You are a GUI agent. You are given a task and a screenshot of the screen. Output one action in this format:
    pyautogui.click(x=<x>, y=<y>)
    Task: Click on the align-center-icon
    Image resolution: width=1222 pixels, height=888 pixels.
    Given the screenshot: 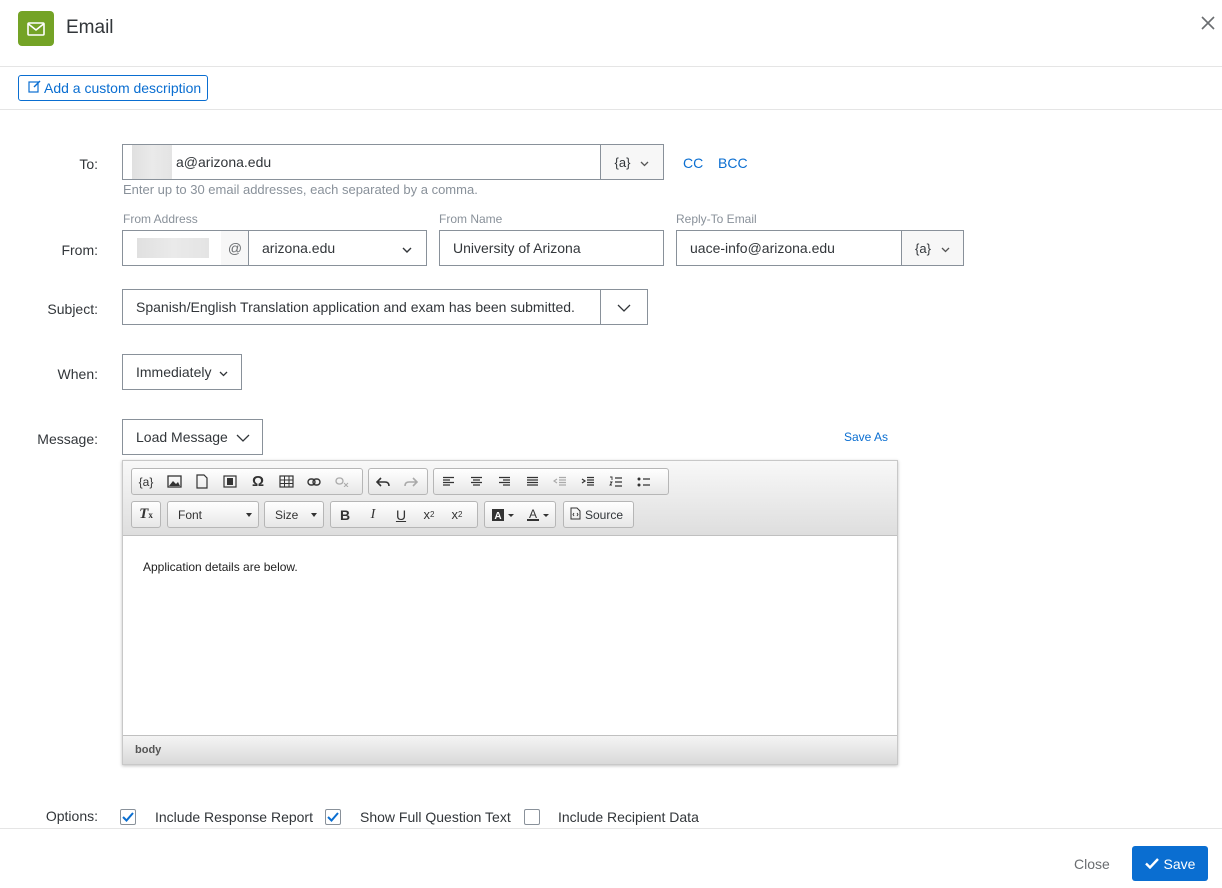 What is the action you would take?
    pyautogui.click(x=476, y=481)
    